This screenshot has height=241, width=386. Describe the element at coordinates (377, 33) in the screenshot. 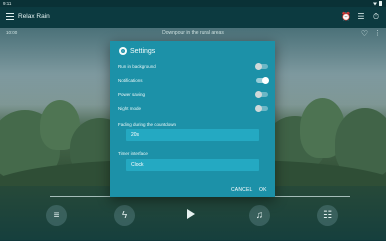

I see `more-icon: ⋮` at that location.